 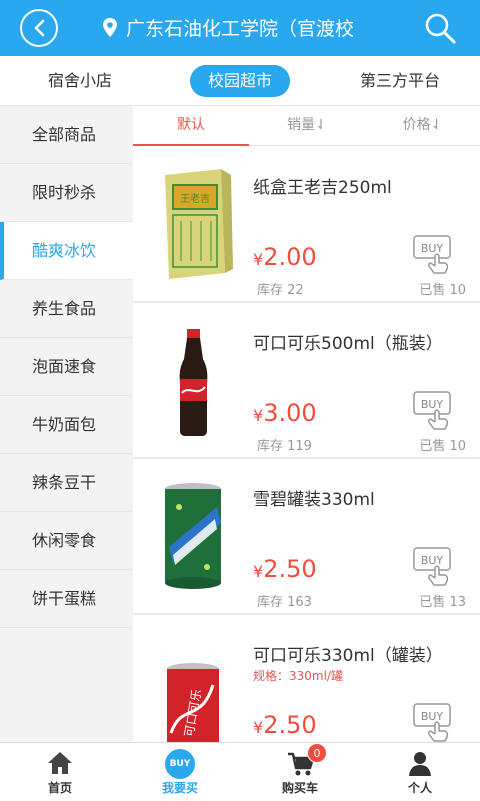 I want to click on sort-by-price: 价格⇃, so click(x=422, y=126).